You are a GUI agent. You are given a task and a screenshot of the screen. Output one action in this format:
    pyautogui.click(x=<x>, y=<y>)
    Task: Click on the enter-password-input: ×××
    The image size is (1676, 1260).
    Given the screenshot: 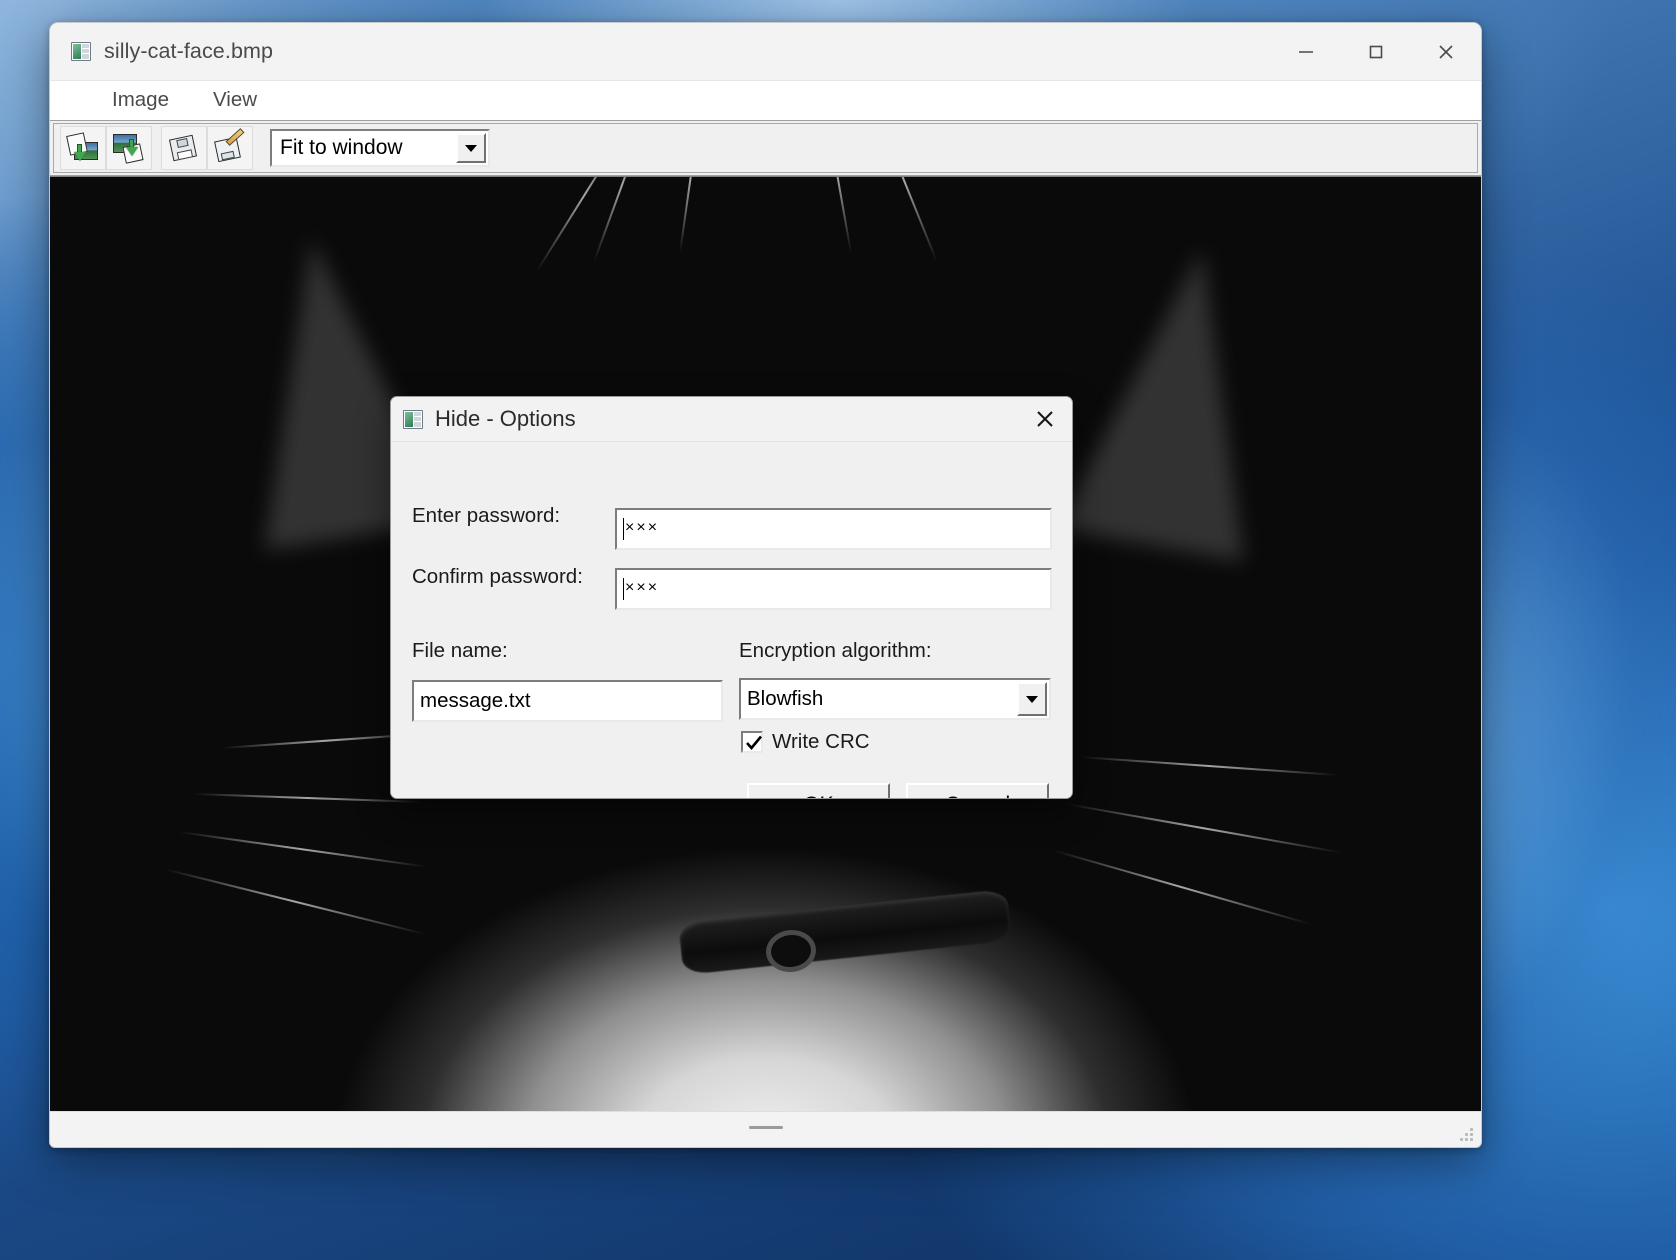 What is the action you would take?
    pyautogui.click(x=833, y=529)
    